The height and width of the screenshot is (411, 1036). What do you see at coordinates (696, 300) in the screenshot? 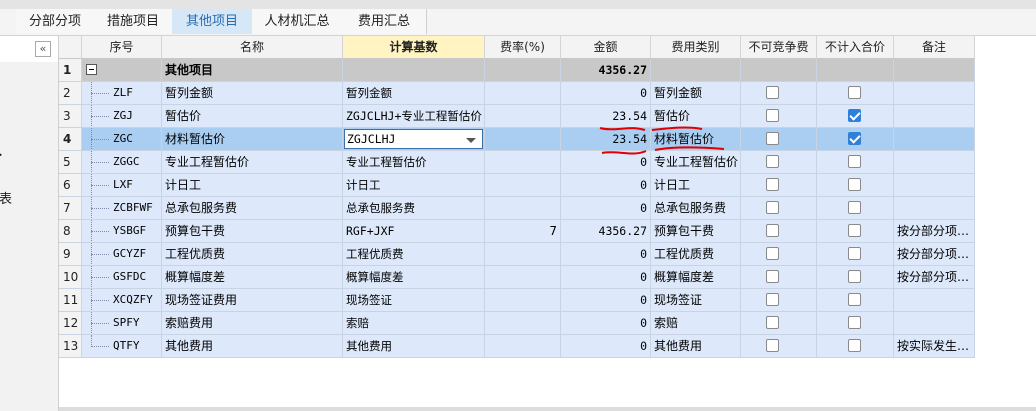
I see `row-category: 现场签证` at bounding box center [696, 300].